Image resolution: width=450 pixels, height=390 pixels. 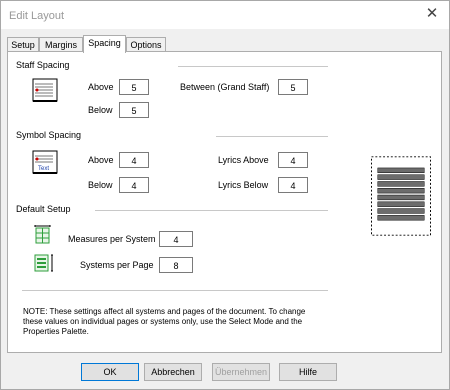 I want to click on between-grand-staff-label: Between (Grand Staff), so click(x=225, y=87).